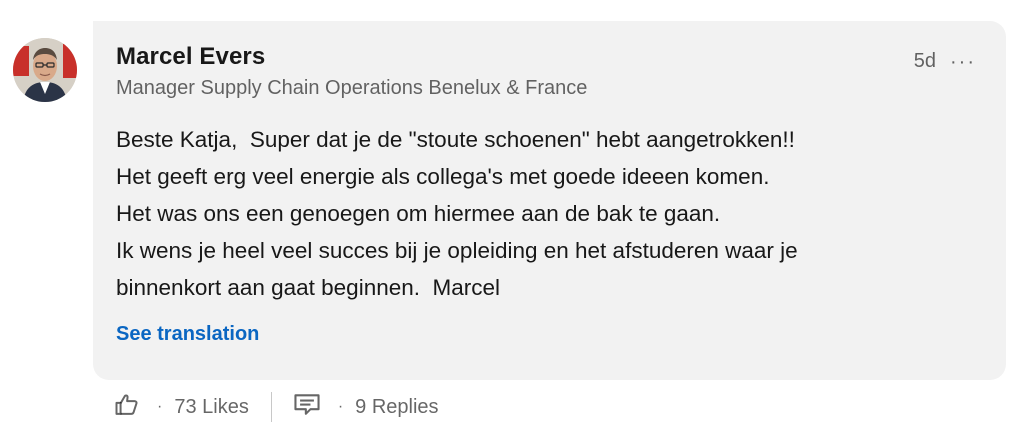  I want to click on reply-button, so click(307, 407).